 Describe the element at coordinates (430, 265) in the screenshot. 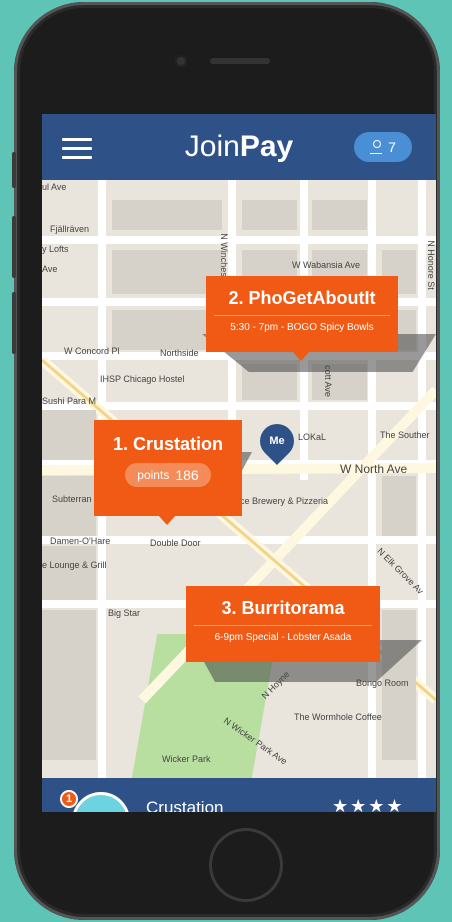

I see `map-label: N Honore St` at that location.